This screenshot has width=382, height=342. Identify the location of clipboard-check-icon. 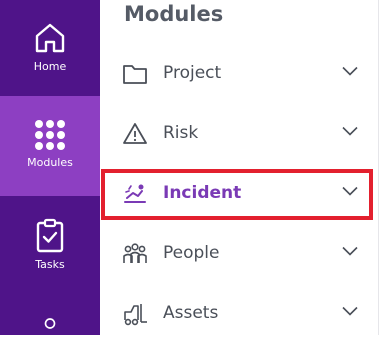
(50, 235).